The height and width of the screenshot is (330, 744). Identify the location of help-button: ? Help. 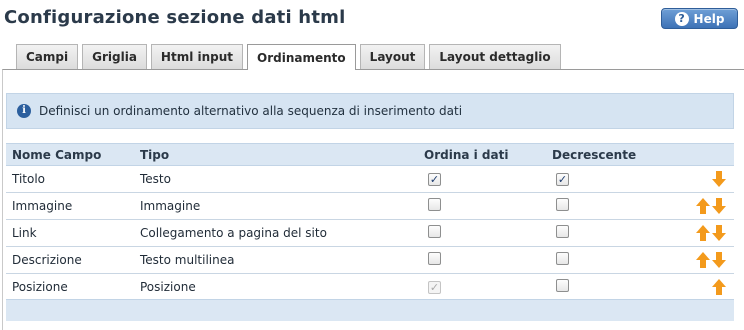
(699, 18).